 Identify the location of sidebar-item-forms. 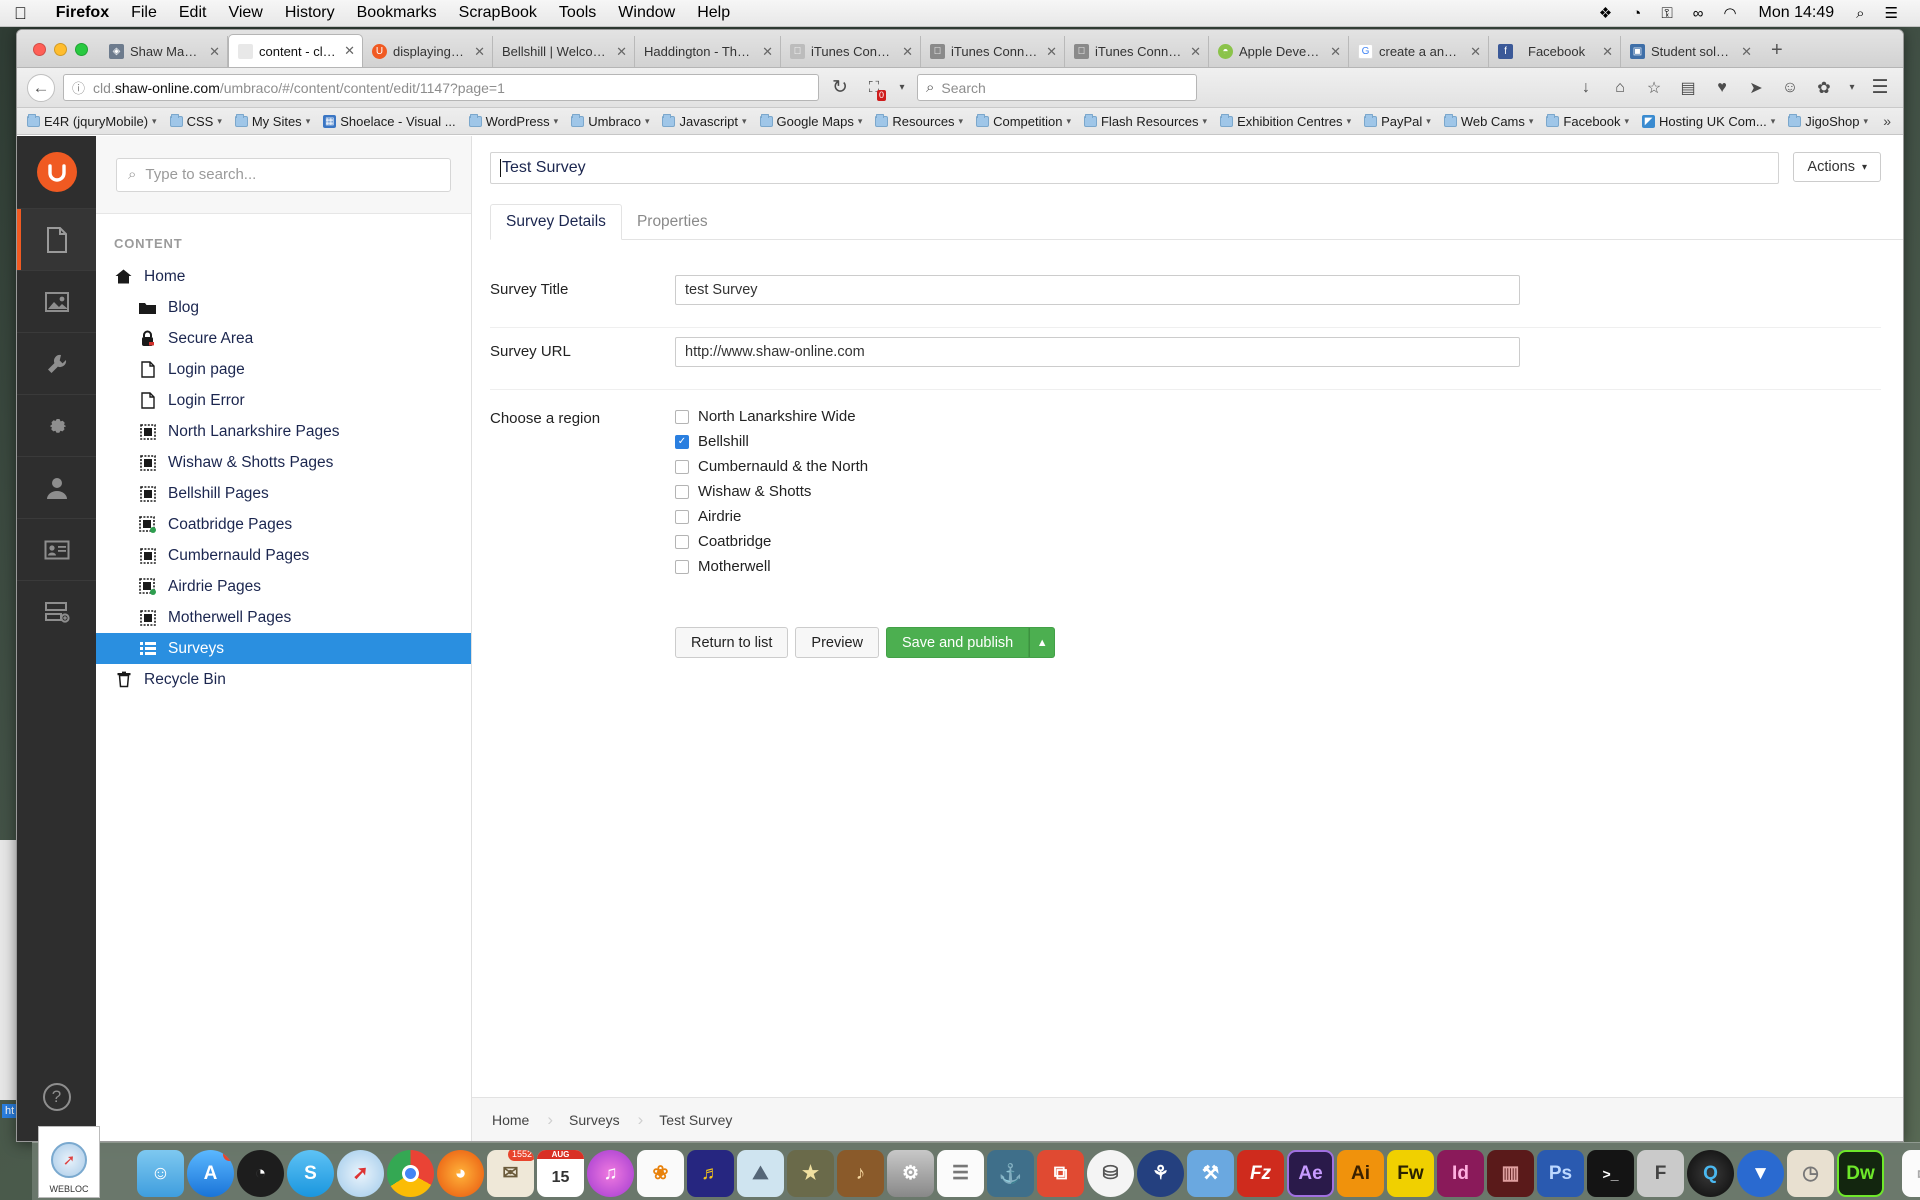
(56, 611).